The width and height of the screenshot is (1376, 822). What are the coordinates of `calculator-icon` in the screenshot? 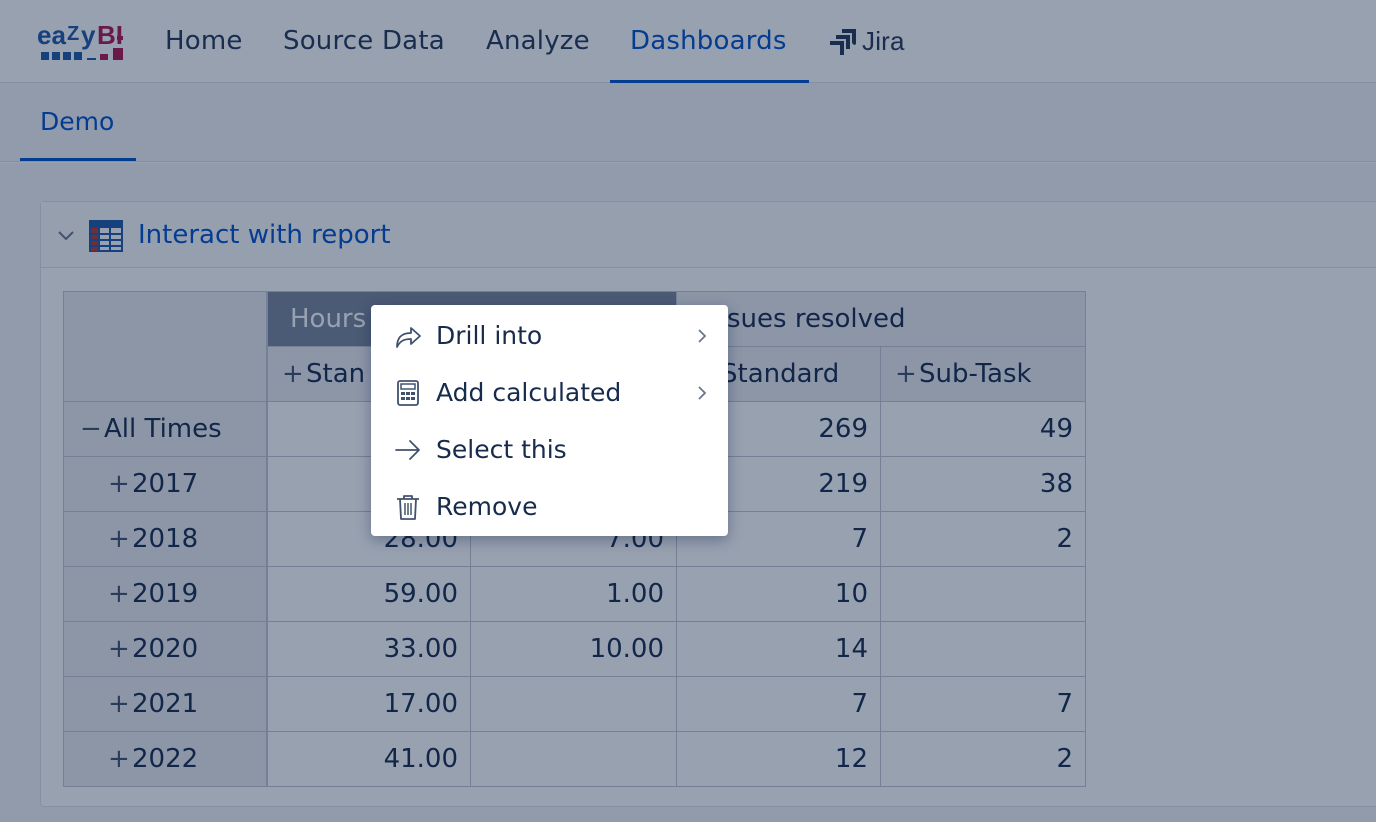 It's located at (408, 393).